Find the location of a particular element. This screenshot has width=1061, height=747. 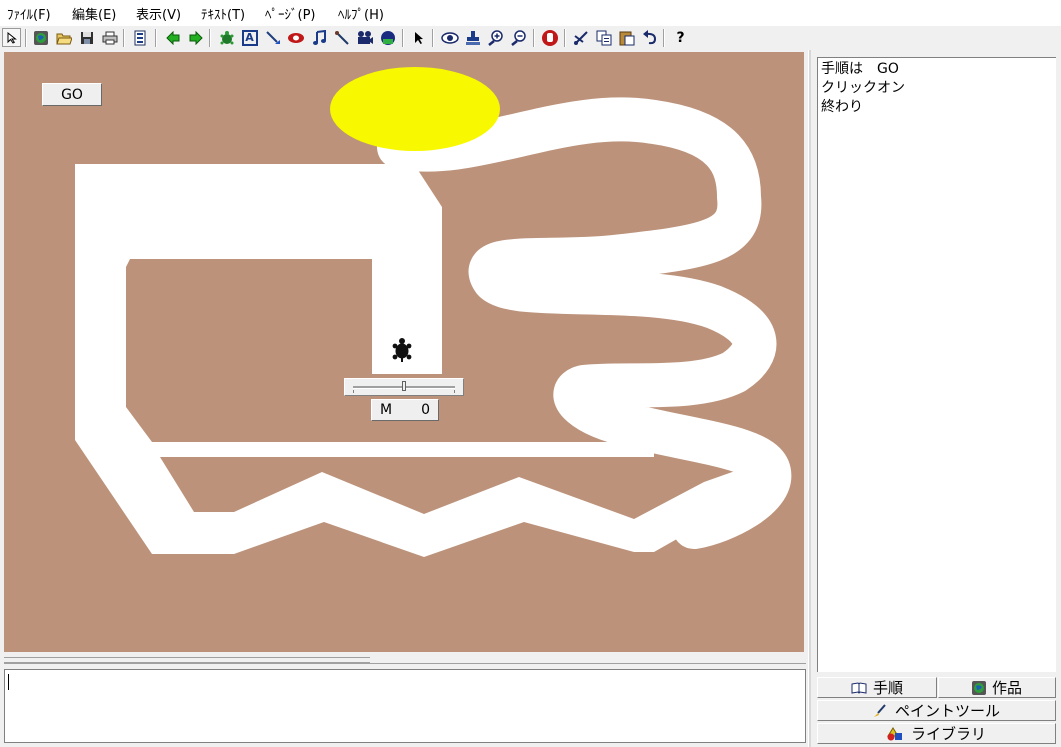

copy-icon is located at coordinates (603, 37).